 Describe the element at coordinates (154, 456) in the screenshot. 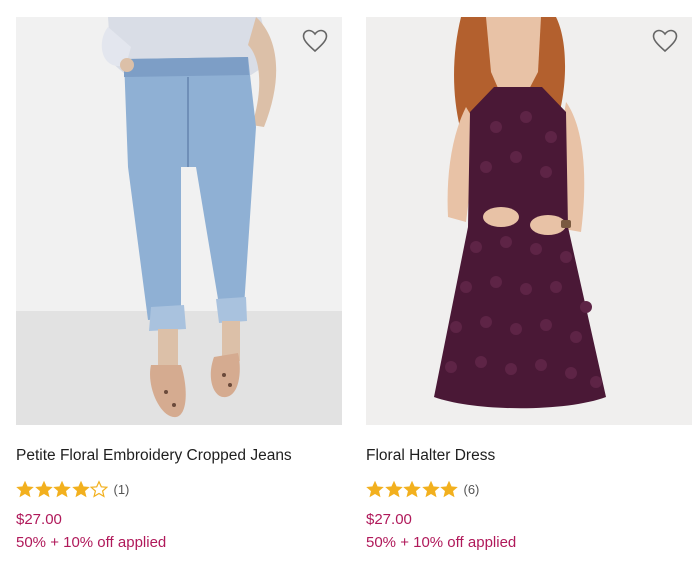

I see `product-title: Petite Floral Embroidery Cropped Jeans` at that location.